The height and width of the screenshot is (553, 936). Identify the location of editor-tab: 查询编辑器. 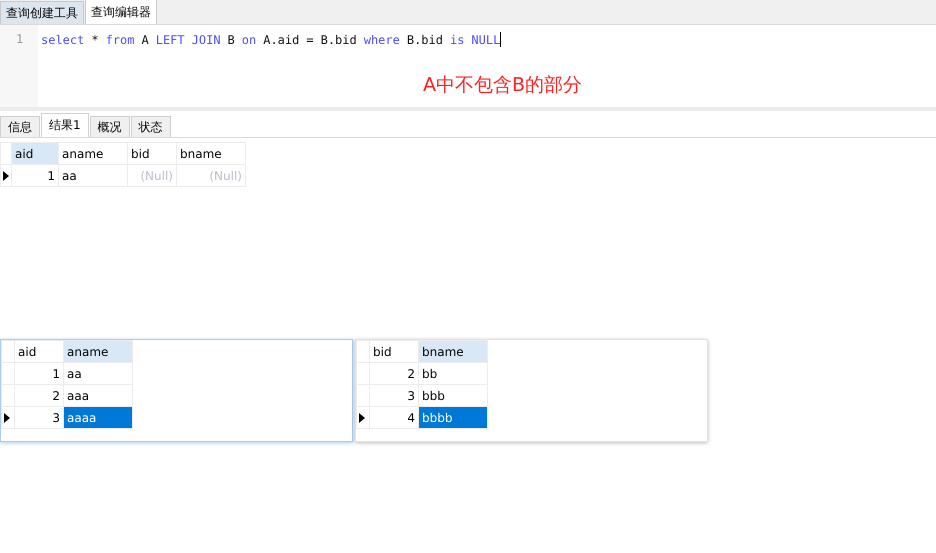
(121, 12).